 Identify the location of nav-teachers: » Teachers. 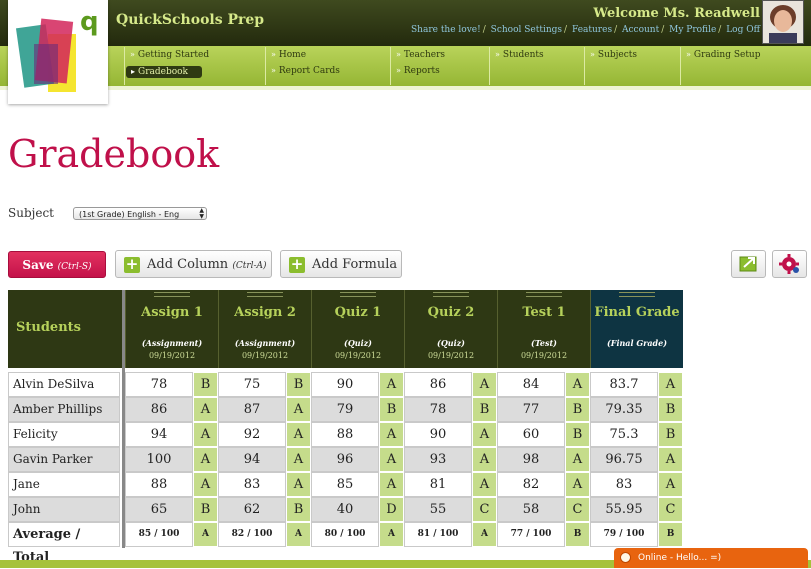
(420, 55).